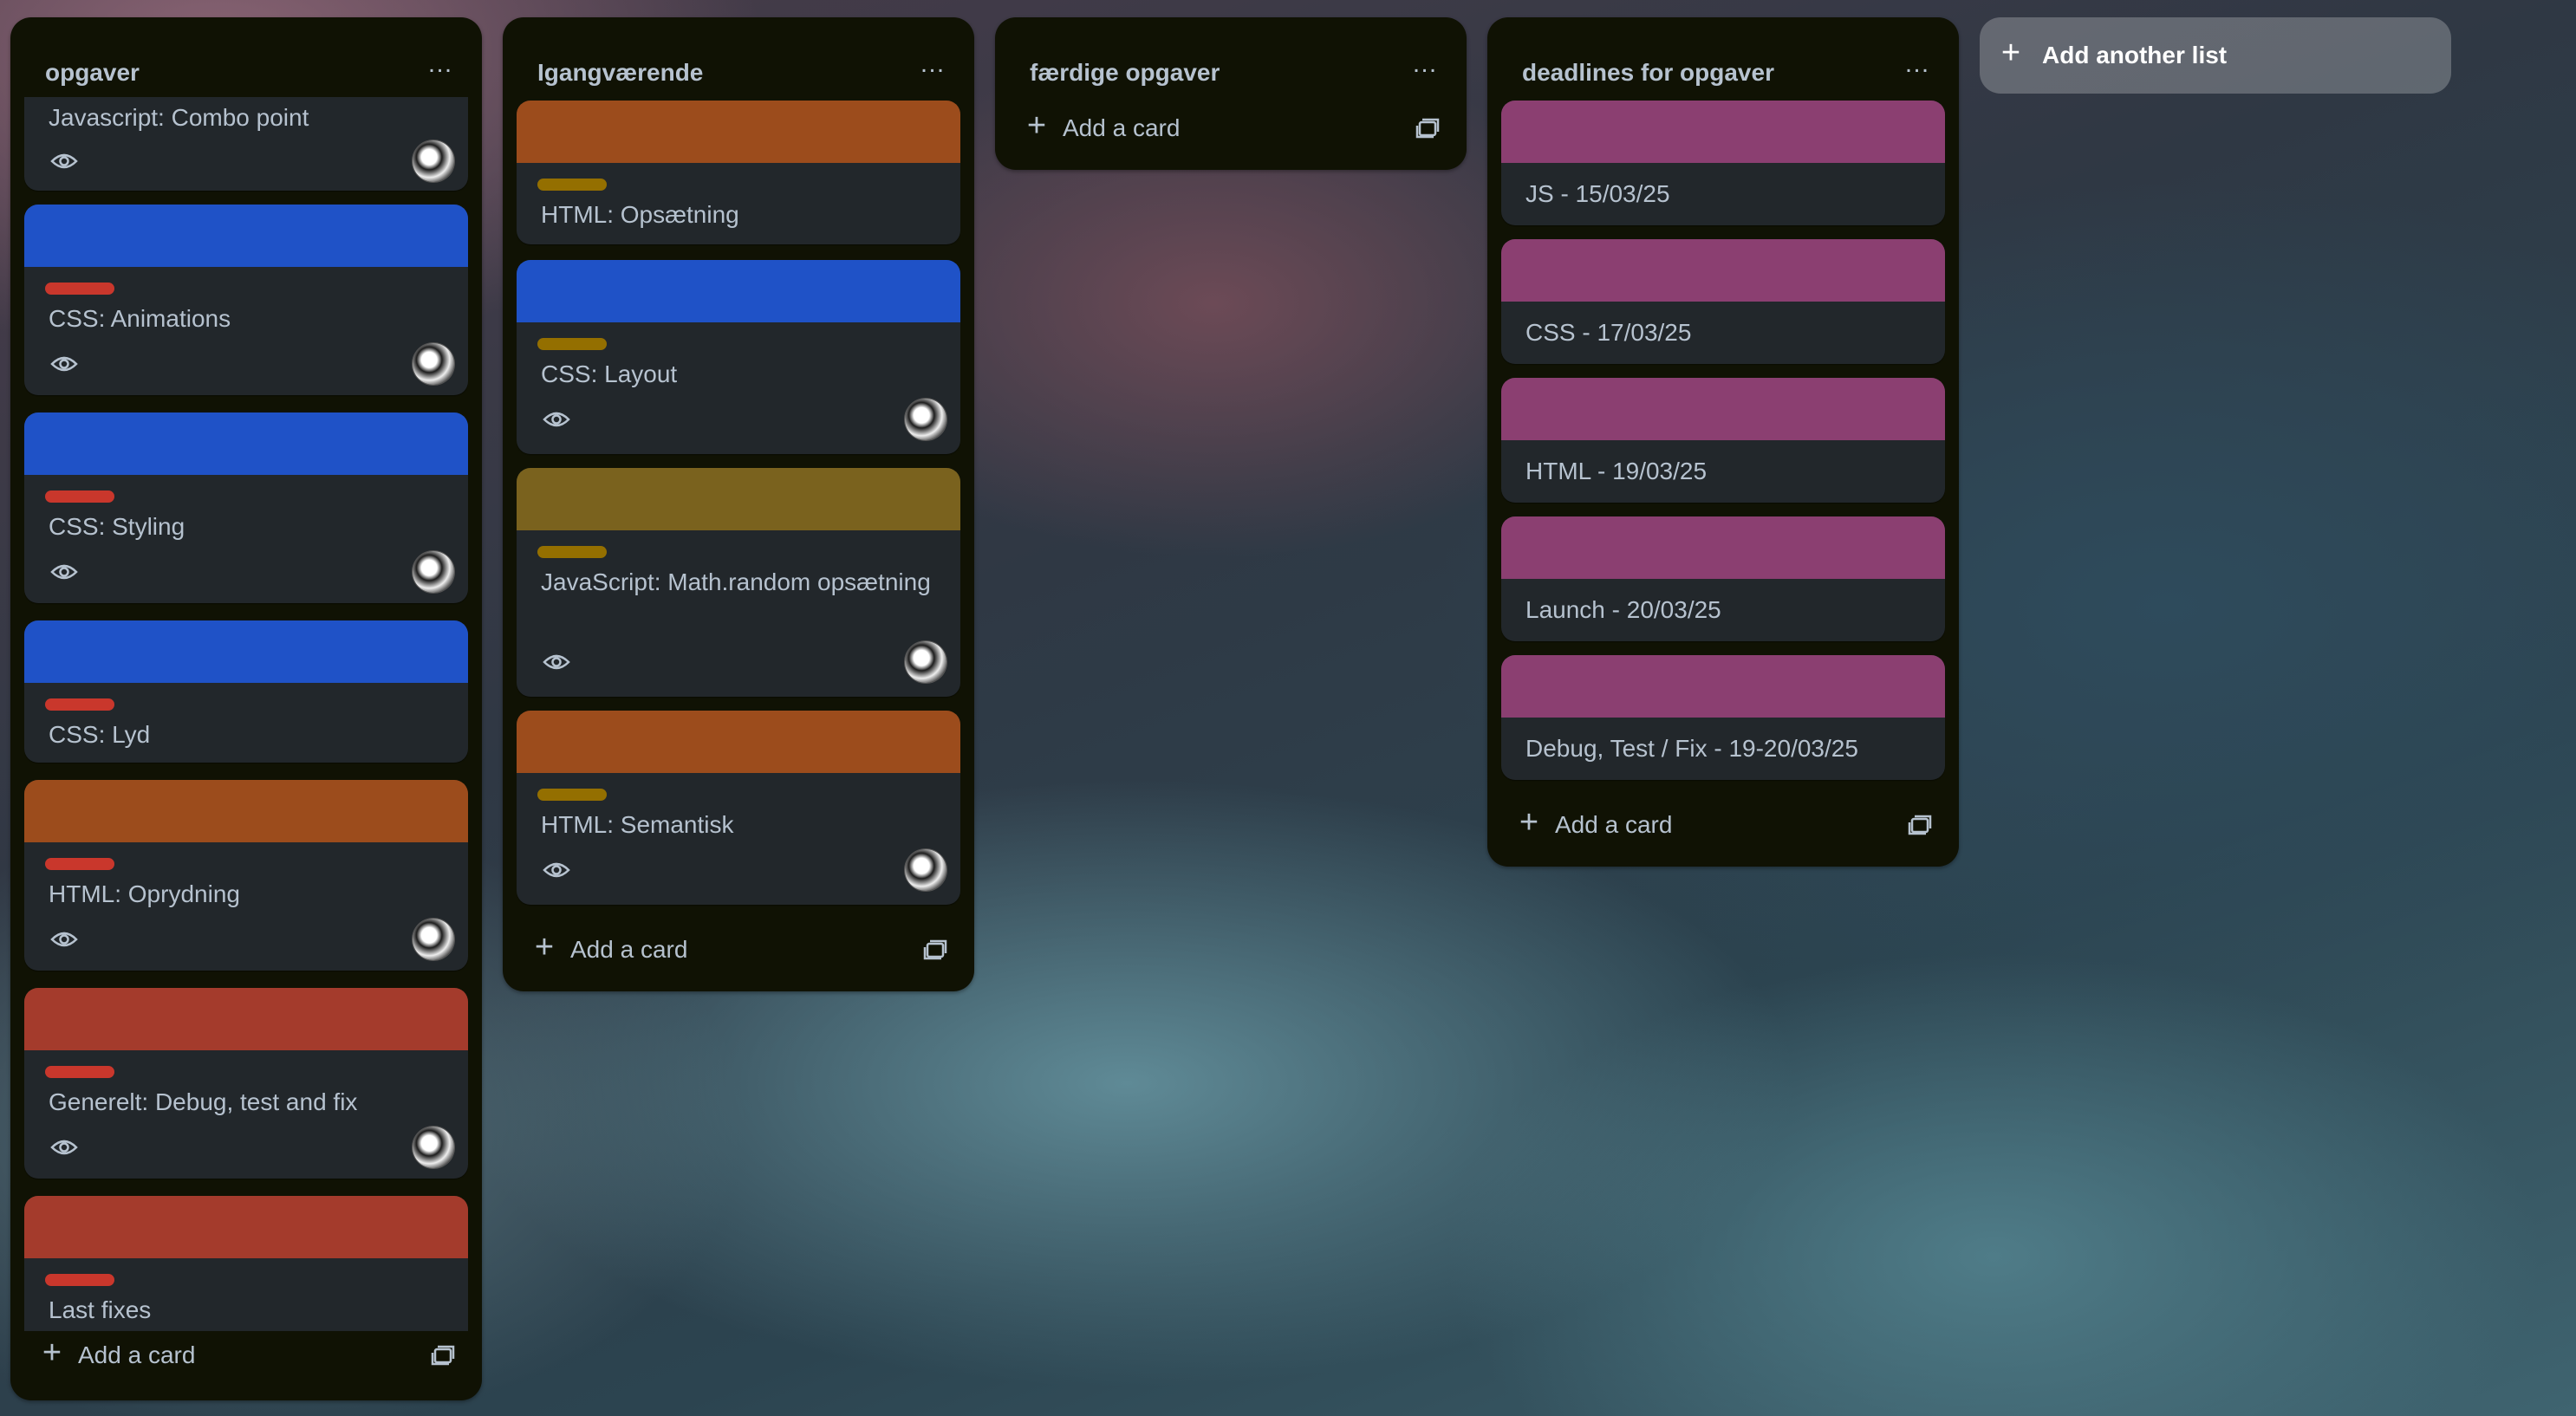  Describe the element at coordinates (1648, 73) in the screenshot. I see `list-title: deadlines for opgaver` at that location.